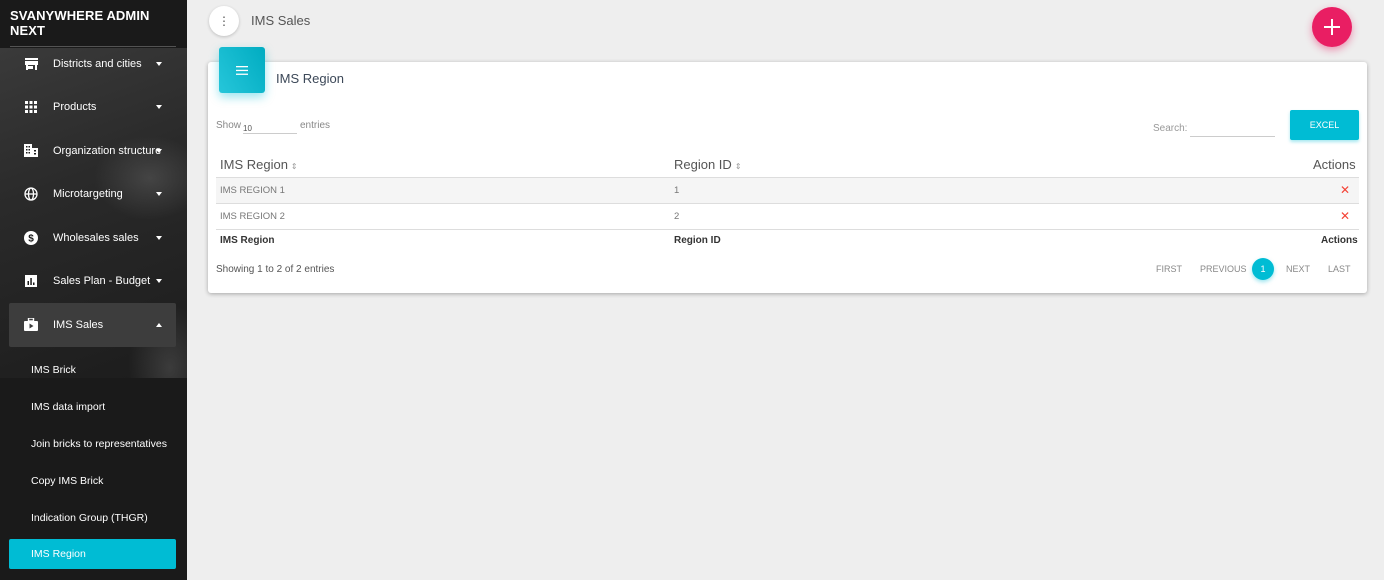 The image size is (1384, 580). What do you see at coordinates (107, 150) in the screenshot?
I see `sidebar-item-label: Organization structure` at bounding box center [107, 150].